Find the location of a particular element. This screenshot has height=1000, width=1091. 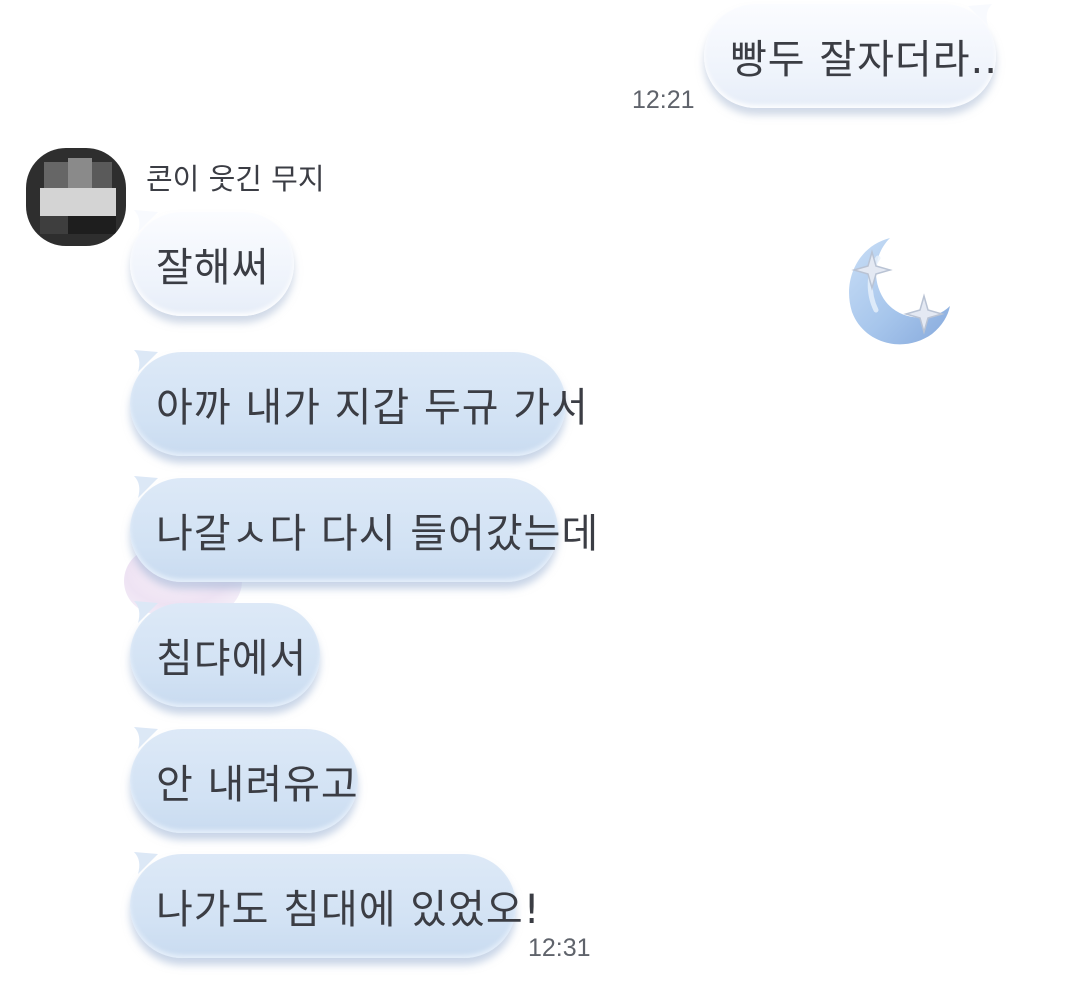

incoming-message-text: 아까 내가 지갑 두규 가서 is located at coordinates (372, 408).